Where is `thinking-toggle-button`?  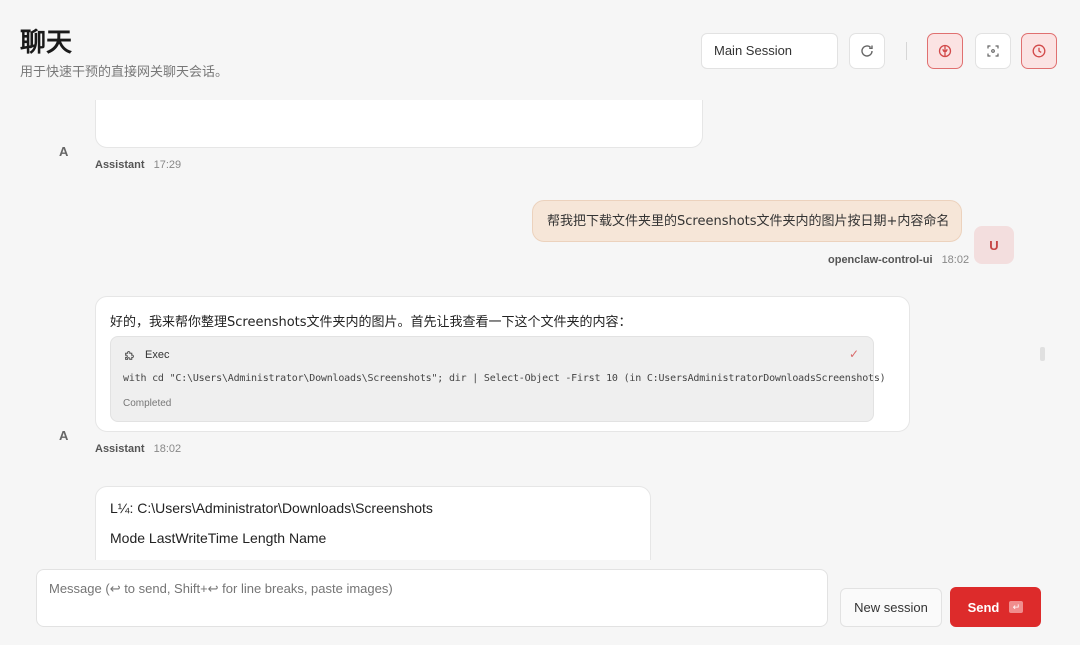
thinking-toggle-button is located at coordinates (945, 51).